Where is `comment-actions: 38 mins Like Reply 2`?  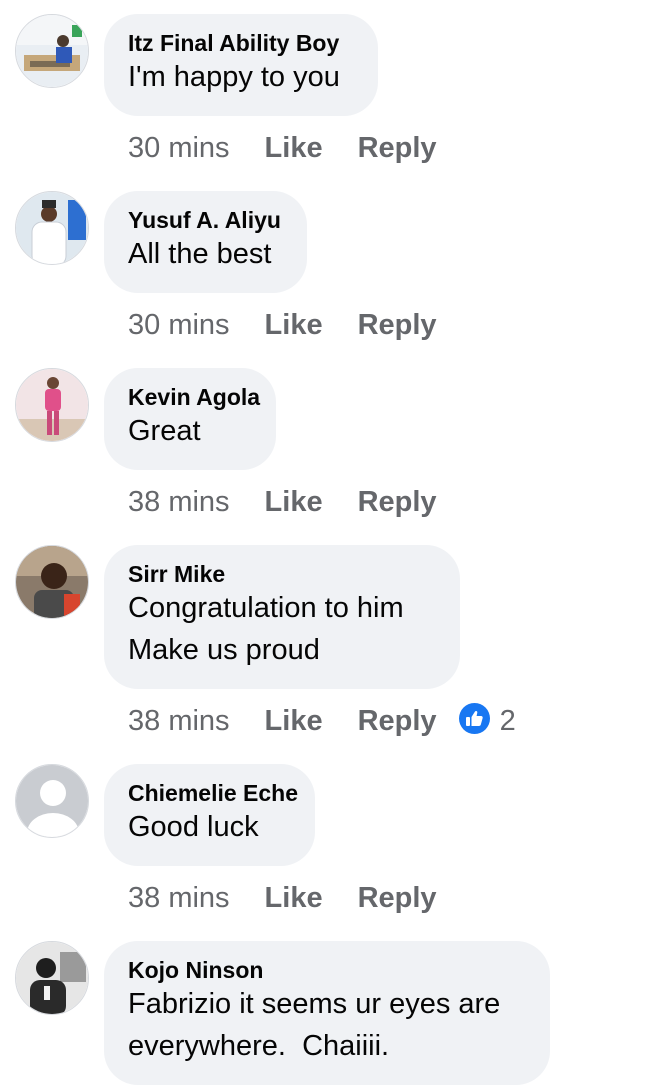
comment-actions: 38 mins Like Reply 2 is located at coordinates (322, 721).